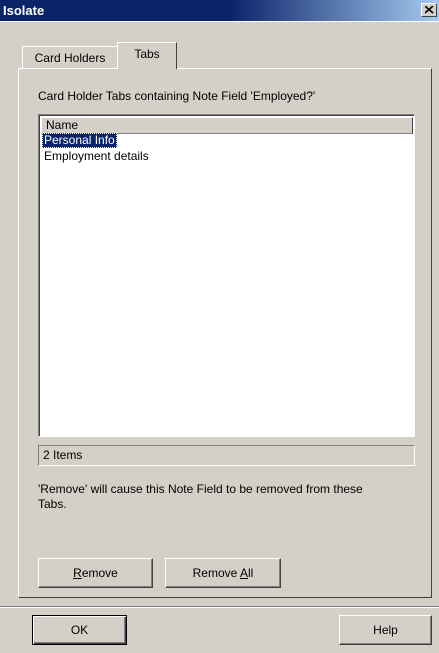 The width and height of the screenshot is (439, 653). Describe the element at coordinates (79, 630) in the screenshot. I see `ok-button: OK` at that location.